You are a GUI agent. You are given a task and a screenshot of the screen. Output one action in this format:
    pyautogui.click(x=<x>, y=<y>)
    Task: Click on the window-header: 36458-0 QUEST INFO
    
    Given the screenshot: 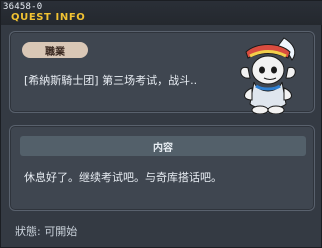 What is the action you would take?
    pyautogui.click(x=161, y=13)
    